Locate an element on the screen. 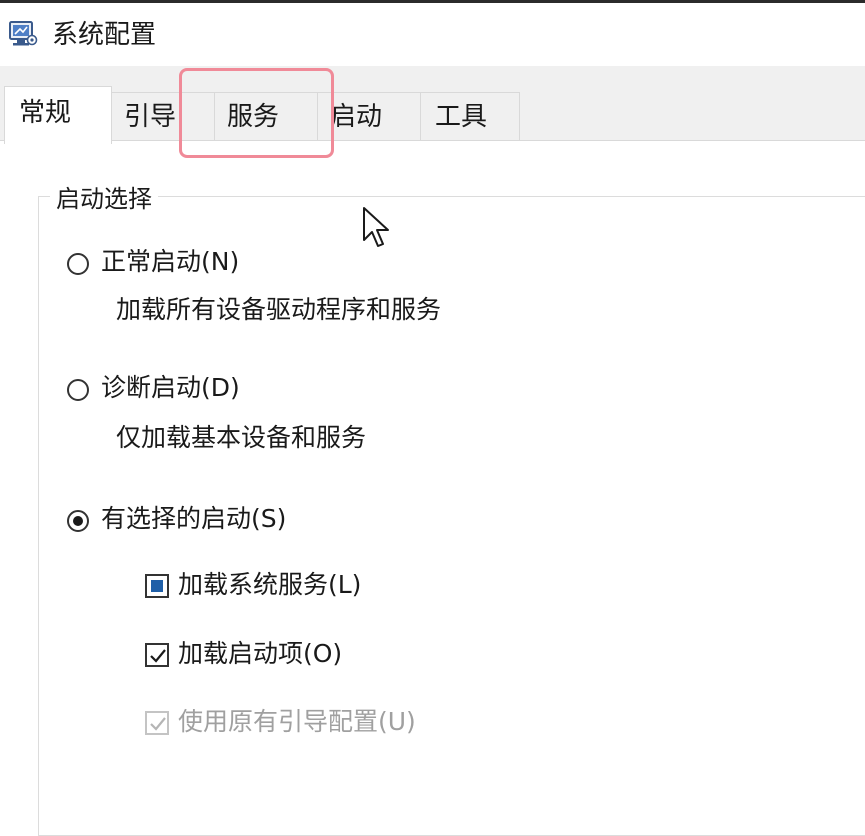 The image size is (865, 836). diagnostic-startup-radio is located at coordinates (78, 390).